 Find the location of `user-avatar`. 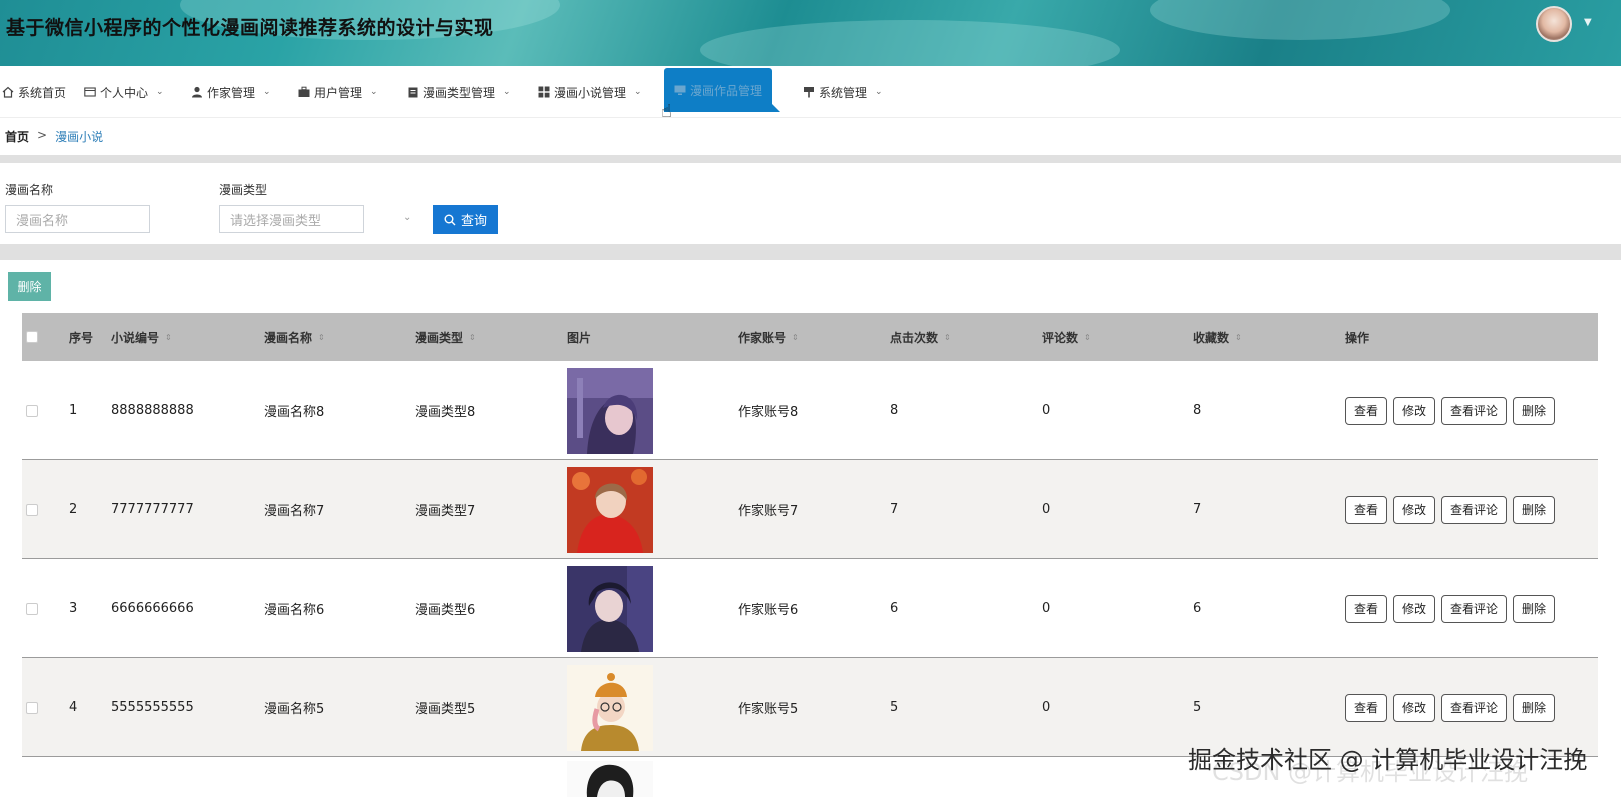

user-avatar is located at coordinates (1554, 24).